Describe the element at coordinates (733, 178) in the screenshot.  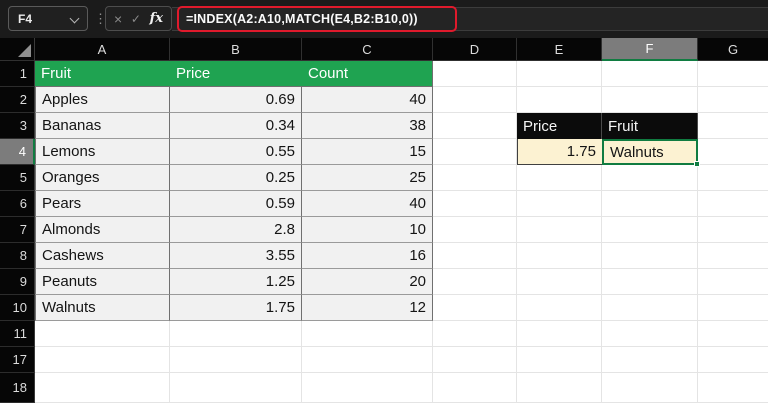
I see `cell-G5` at that location.